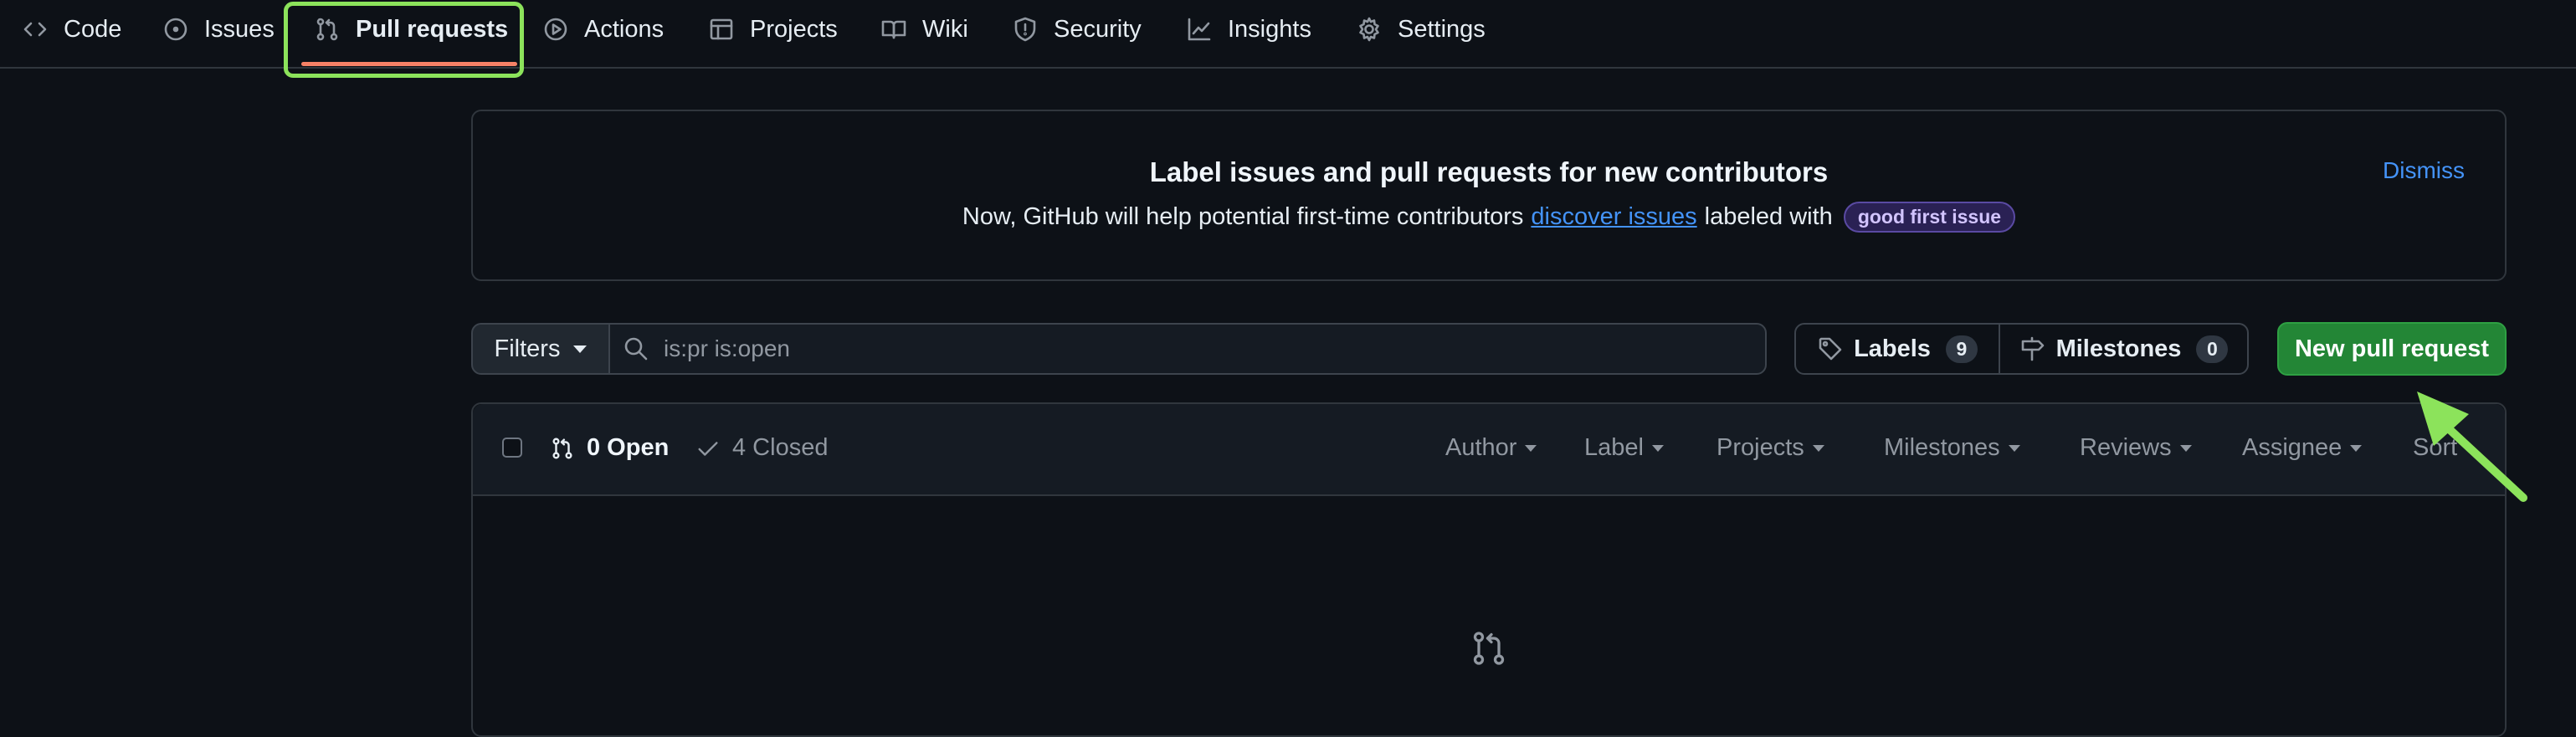 The height and width of the screenshot is (737, 2576). What do you see at coordinates (1025, 29) in the screenshot?
I see `shield-icon` at bounding box center [1025, 29].